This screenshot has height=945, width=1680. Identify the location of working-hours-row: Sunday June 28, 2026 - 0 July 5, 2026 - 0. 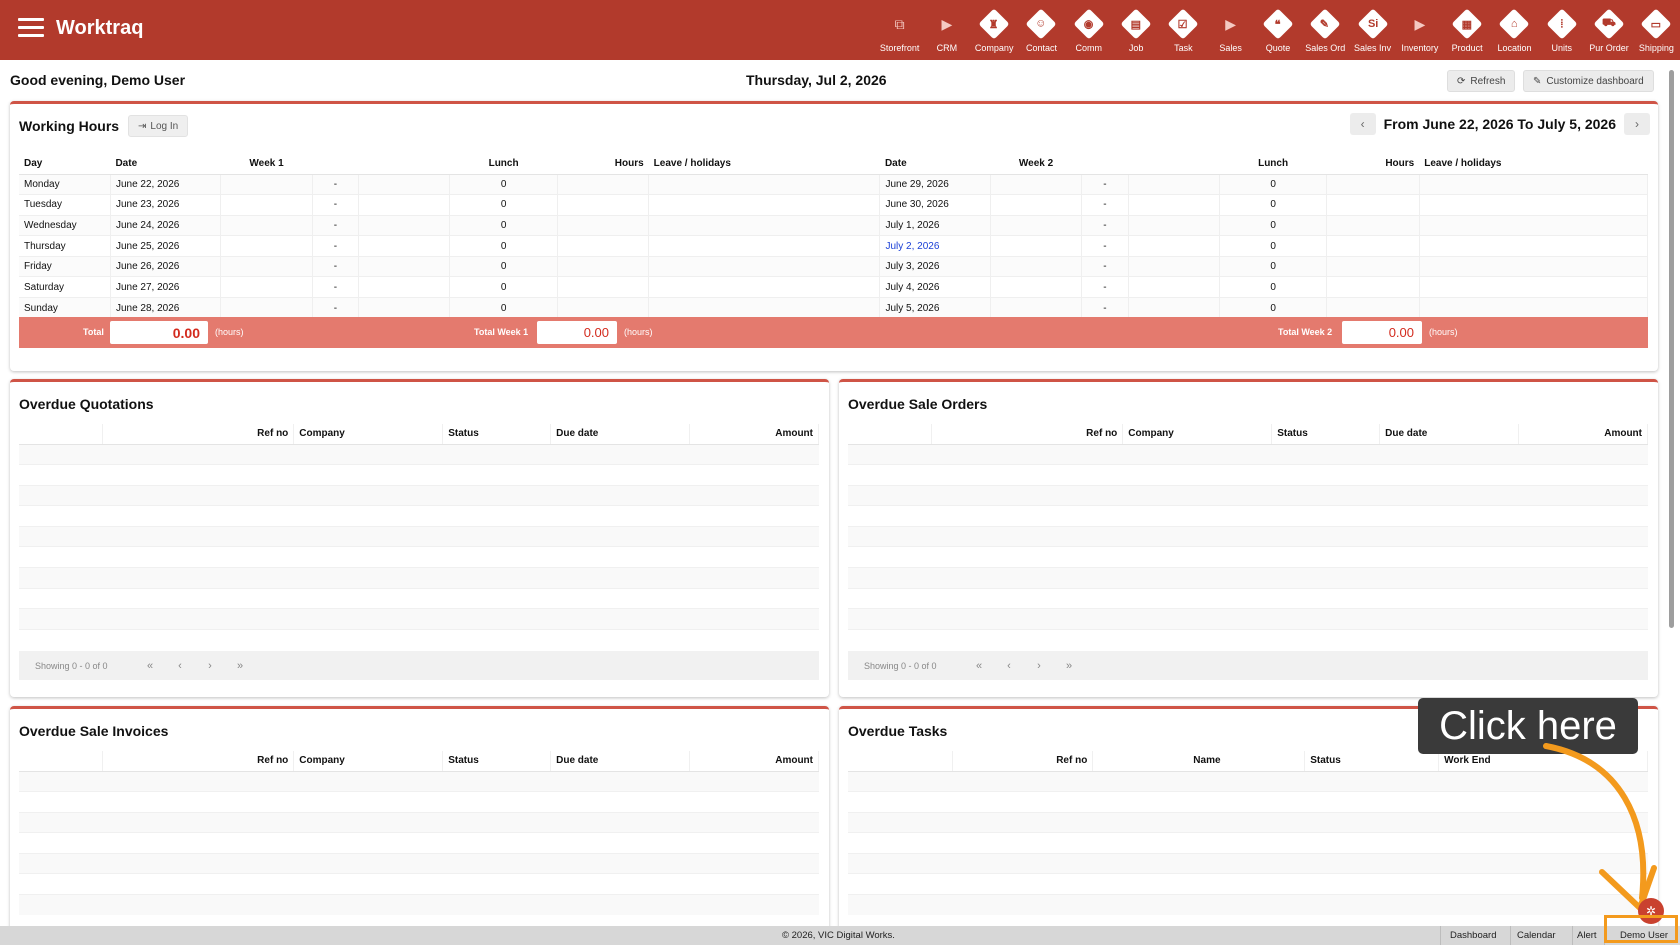
(834, 308).